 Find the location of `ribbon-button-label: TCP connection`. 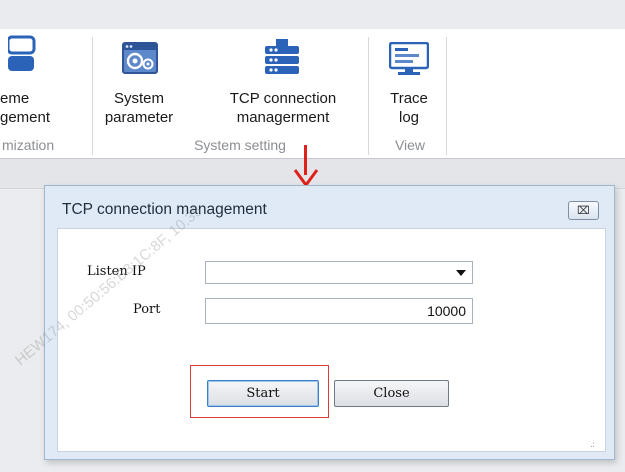

ribbon-button-label: TCP connection is located at coordinates (283, 98).